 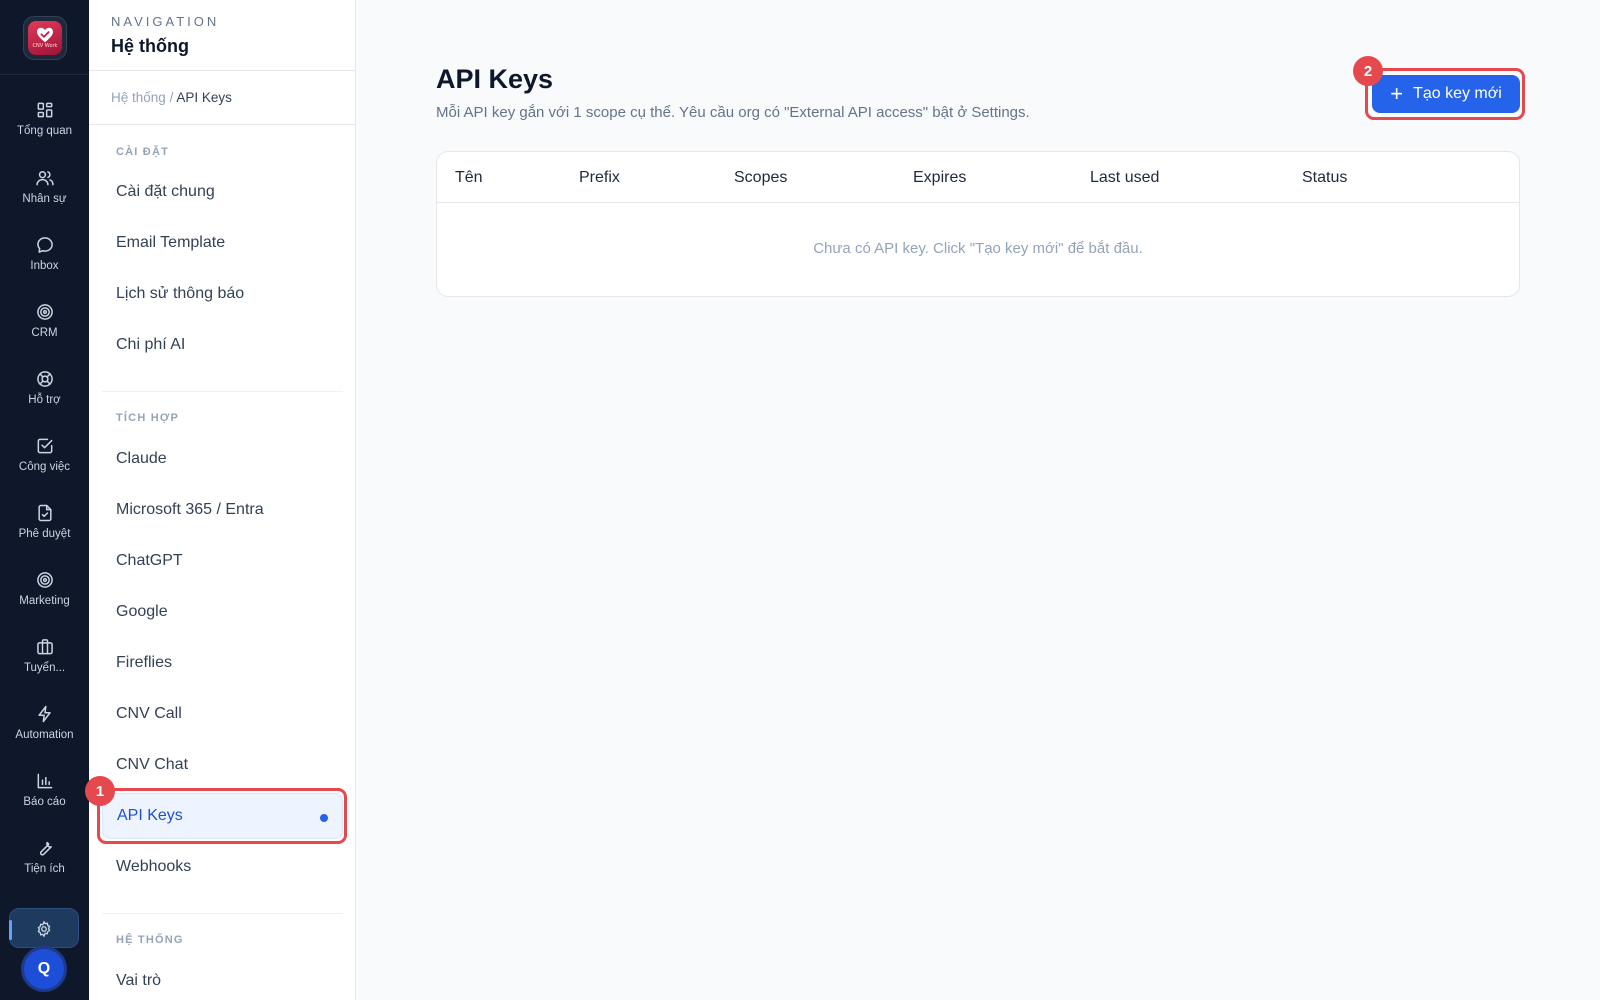 What do you see at coordinates (222, 459) in the screenshot?
I see `nav-item-claude: Claude` at bounding box center [222, 459].